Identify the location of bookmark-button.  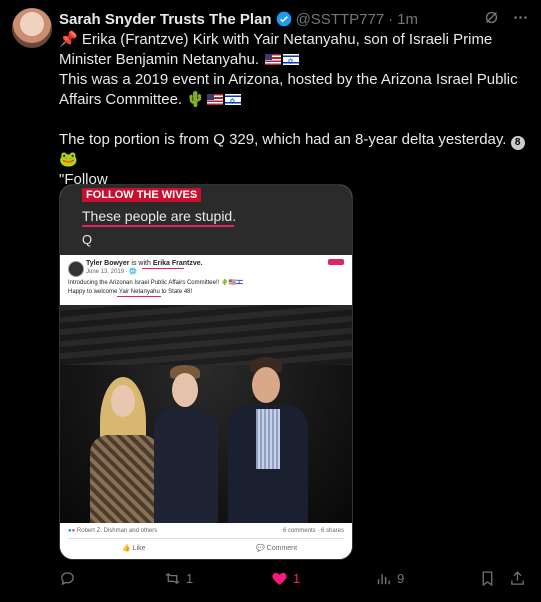
(487, 578).